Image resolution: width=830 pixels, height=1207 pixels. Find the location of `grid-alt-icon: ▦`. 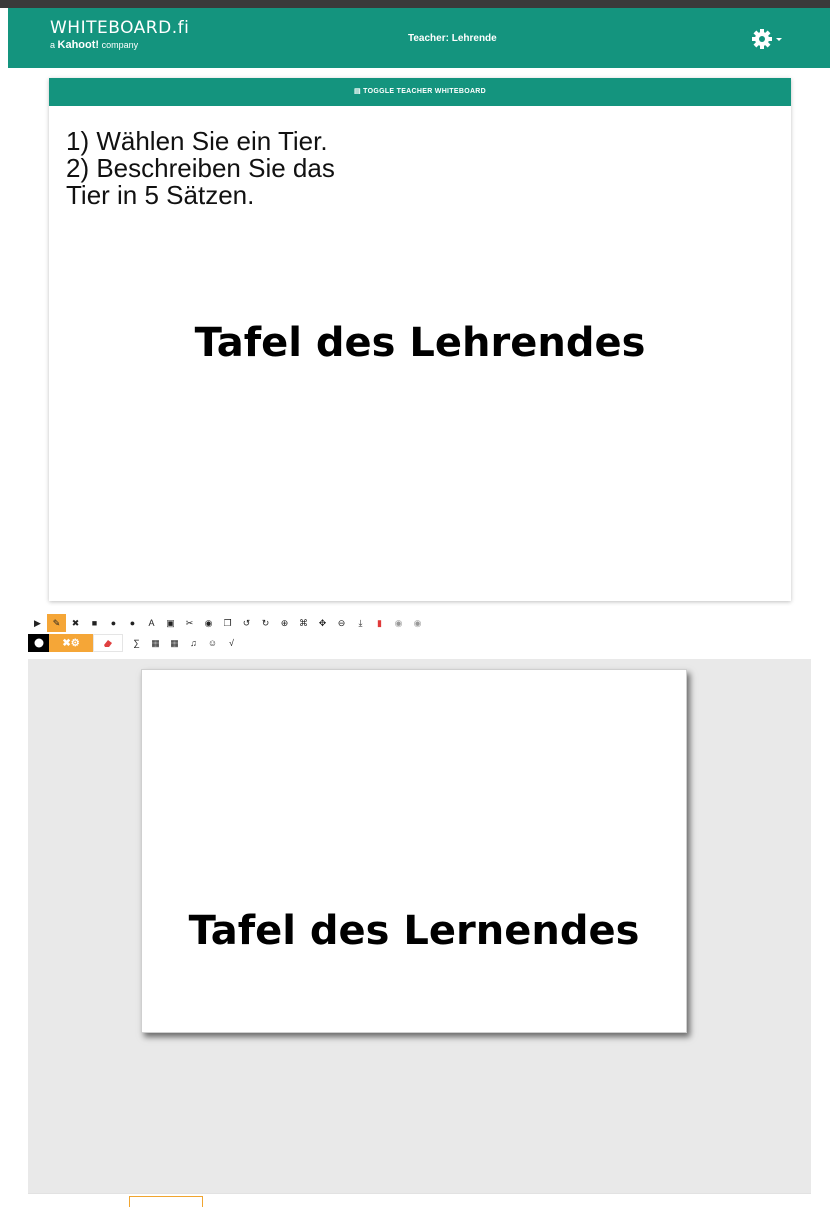

grid-alt-icon: ▦ is located at coordinates (174, 643).